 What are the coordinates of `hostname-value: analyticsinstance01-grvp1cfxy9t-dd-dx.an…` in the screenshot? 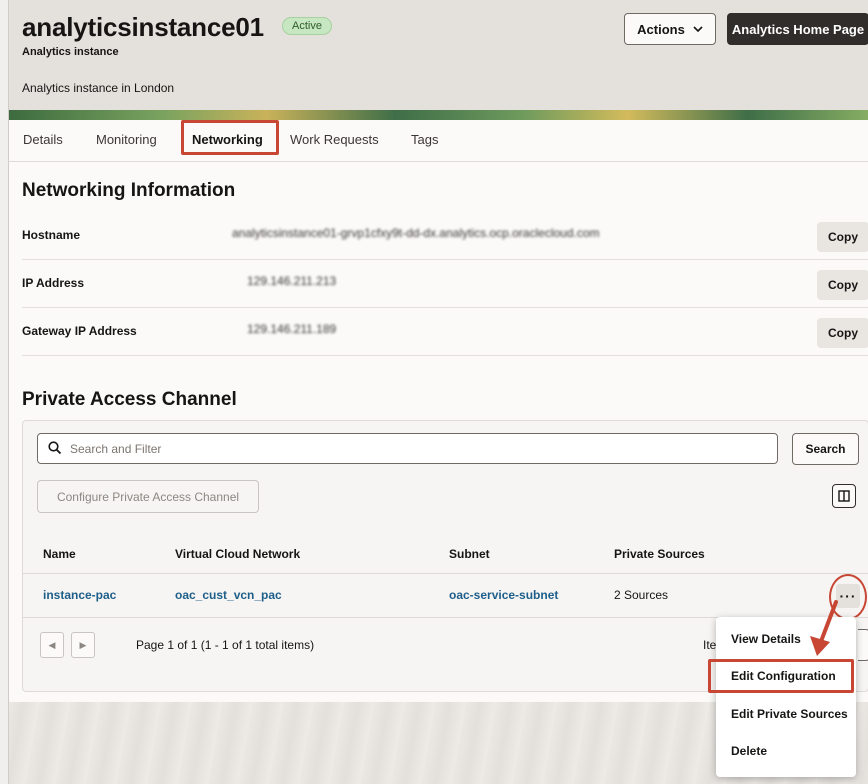 It's located at (416, 233).